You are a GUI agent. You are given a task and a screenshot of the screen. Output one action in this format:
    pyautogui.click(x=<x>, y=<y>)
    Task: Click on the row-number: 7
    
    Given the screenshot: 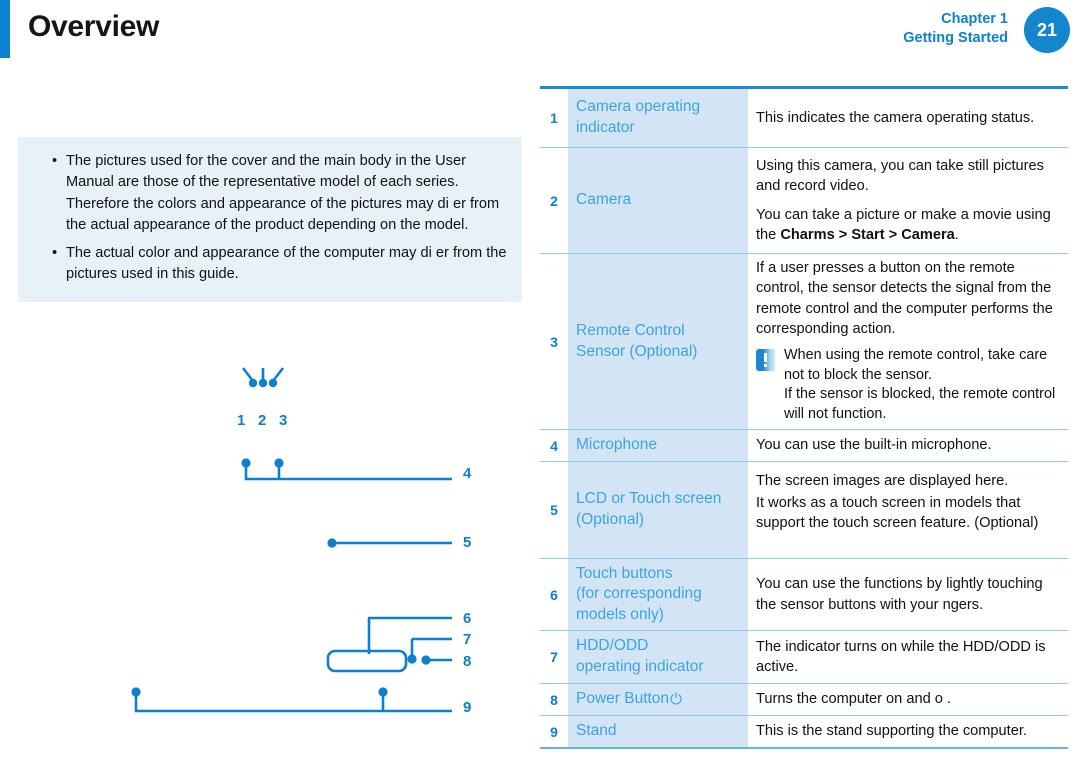 What is the action you would take?
    pyautogui.click(x=554, y=657)
    